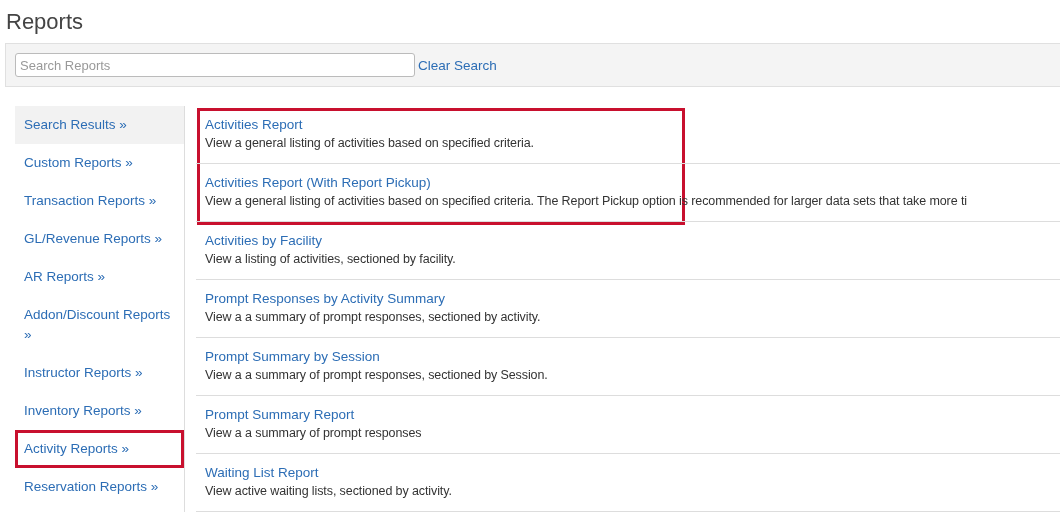 Image resolution: width=1060 pixels, height=512 pixels. Describe the element at coordinates (373, 317) in the screenshot. I see `report-description: View a a summary of prompt responses, sectioned by activity.` at that location.